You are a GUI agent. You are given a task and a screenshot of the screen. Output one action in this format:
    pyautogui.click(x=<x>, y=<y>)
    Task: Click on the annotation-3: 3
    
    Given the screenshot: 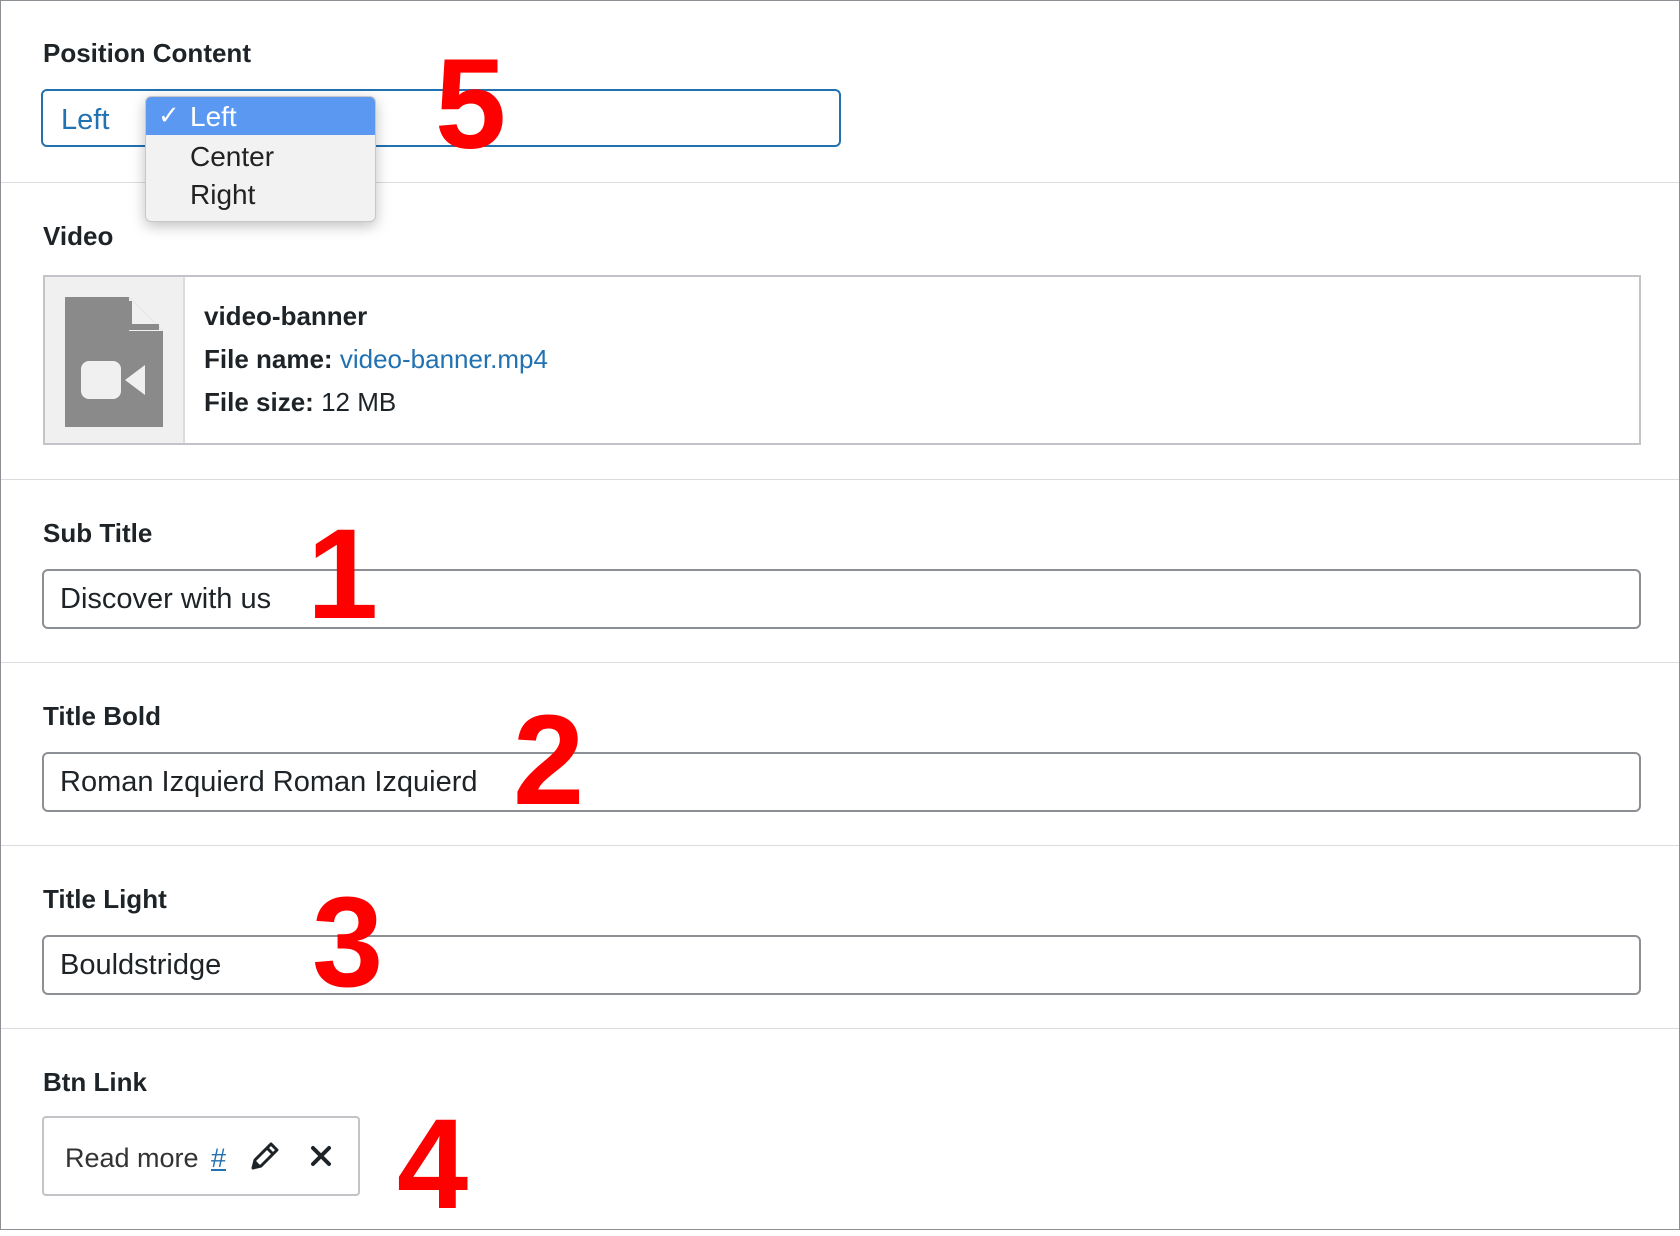 What is the action you would take?
    pyautogui.click(x=348, y=942)
    